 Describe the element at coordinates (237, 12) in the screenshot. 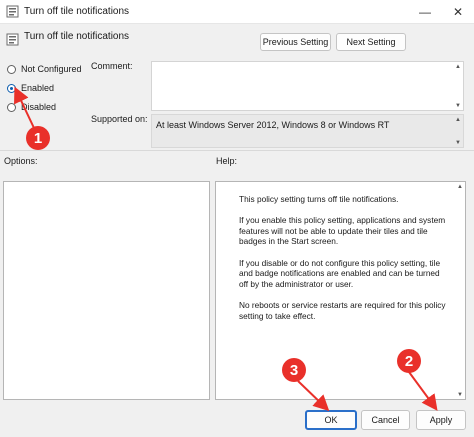

I see `title-bar: Turn off tile notifications — ✕` at that location.